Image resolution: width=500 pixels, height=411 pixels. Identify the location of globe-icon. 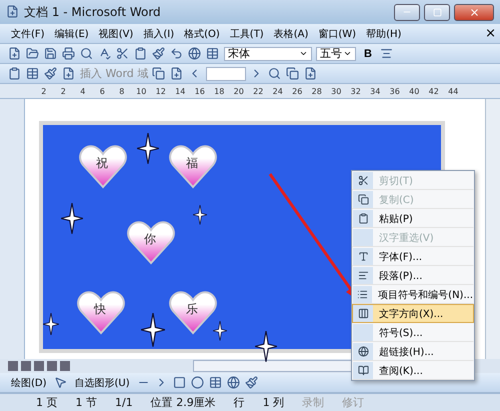
(195, 53).